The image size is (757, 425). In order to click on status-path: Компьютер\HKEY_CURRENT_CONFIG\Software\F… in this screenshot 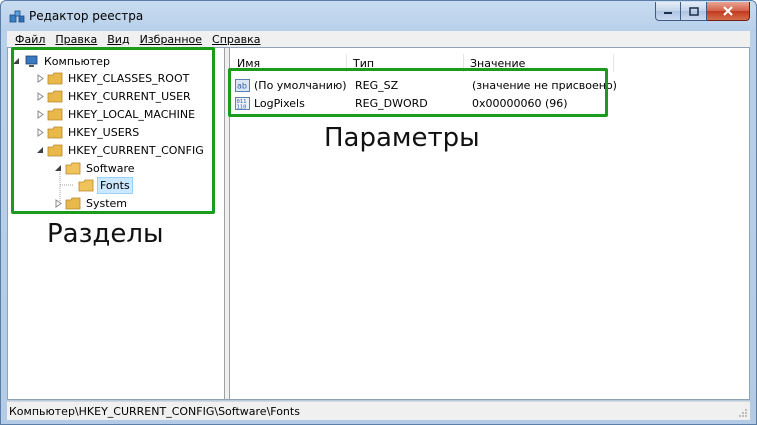, I will do `click(154, 411)`.